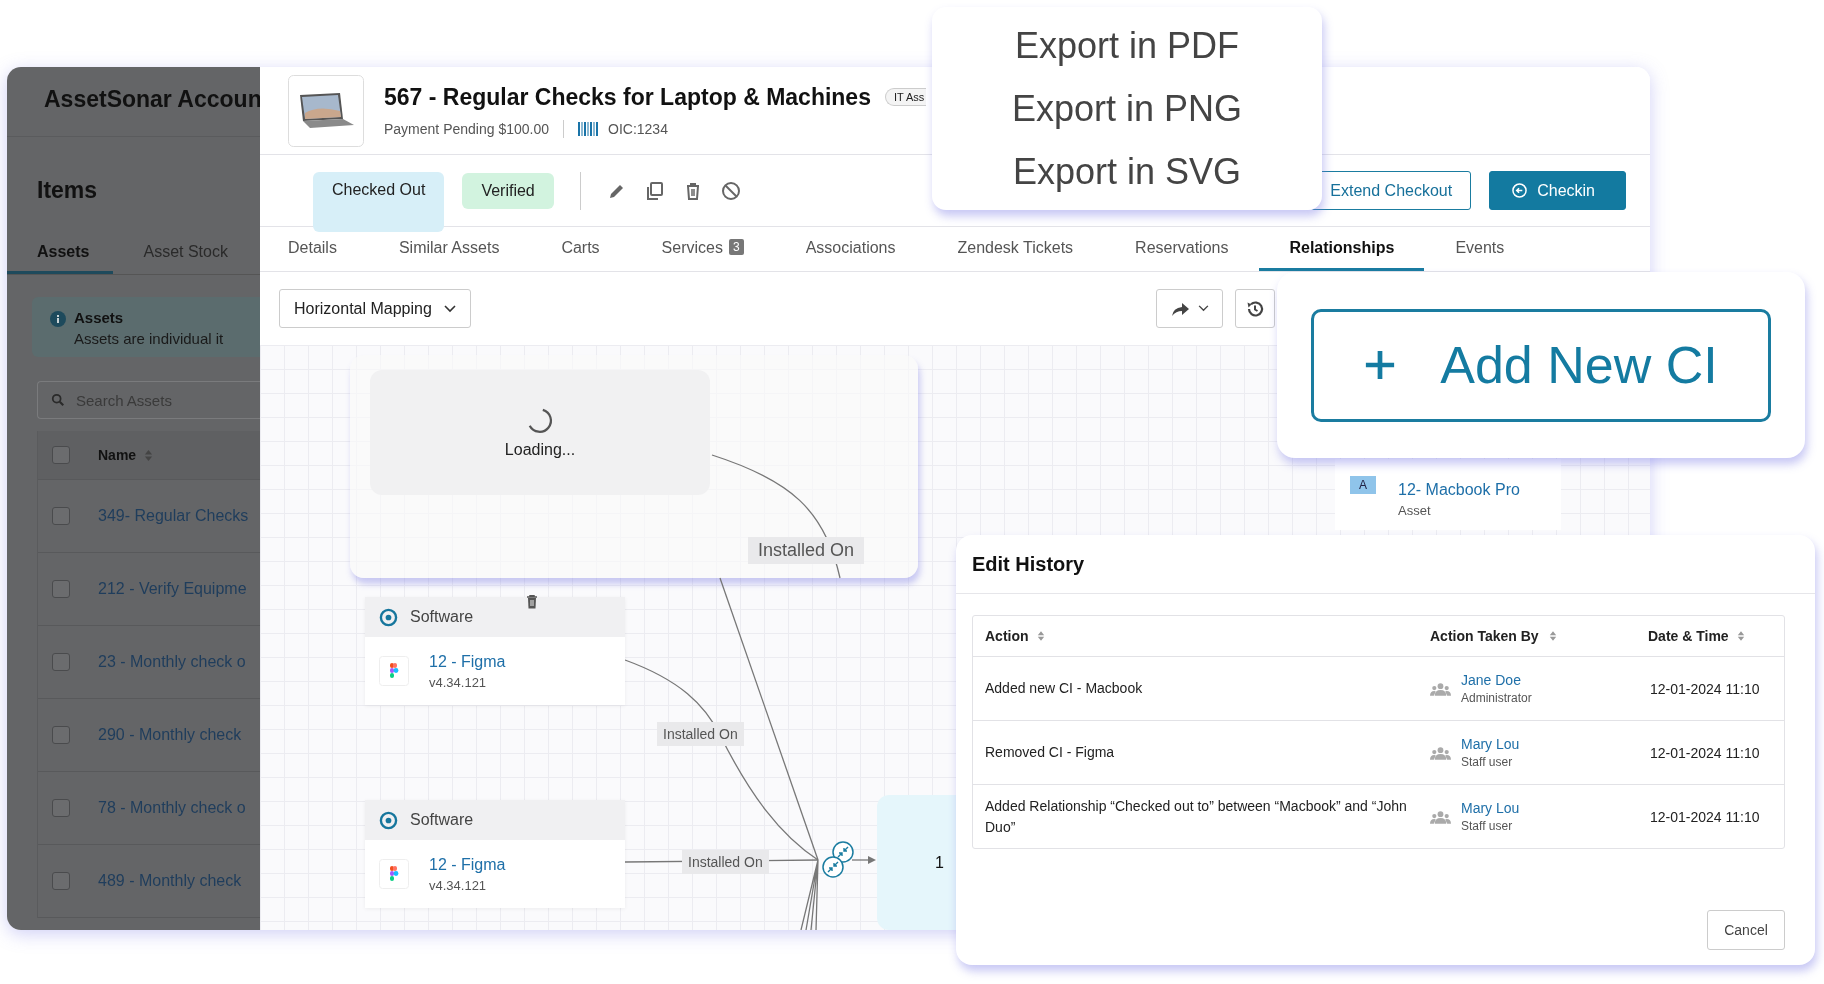  I want to click on table-cell-text: Removed CI - Figma, so click(1050, 752).